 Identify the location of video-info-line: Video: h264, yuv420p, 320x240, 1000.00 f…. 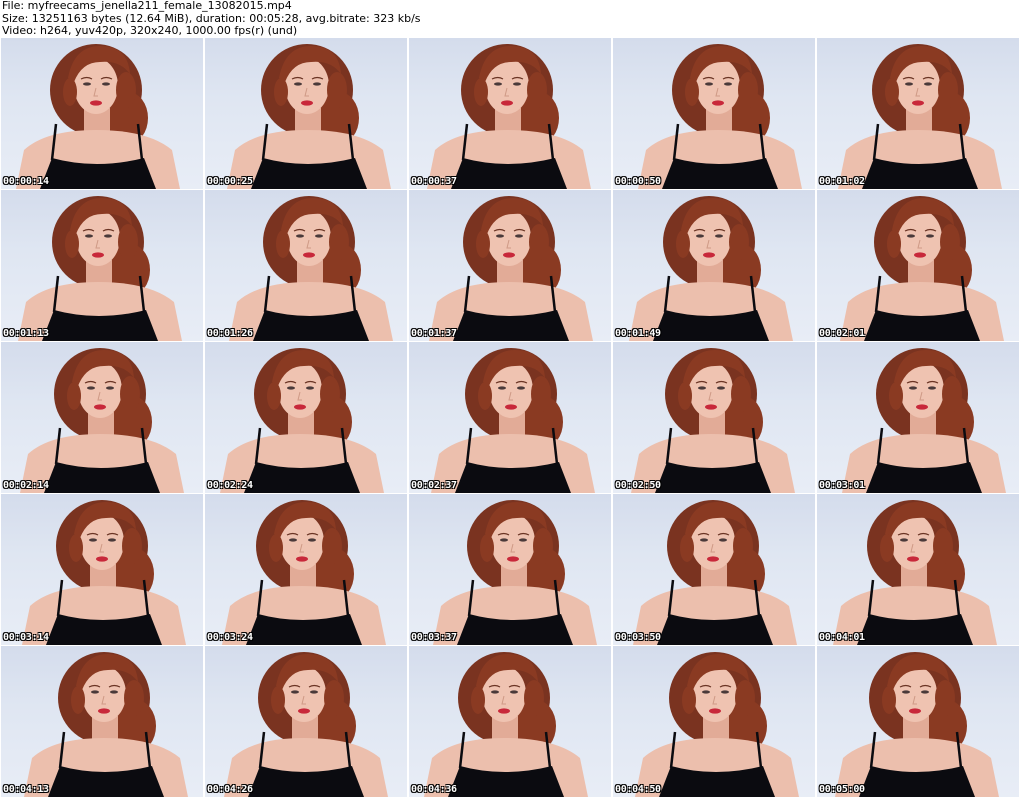
(150, 31).